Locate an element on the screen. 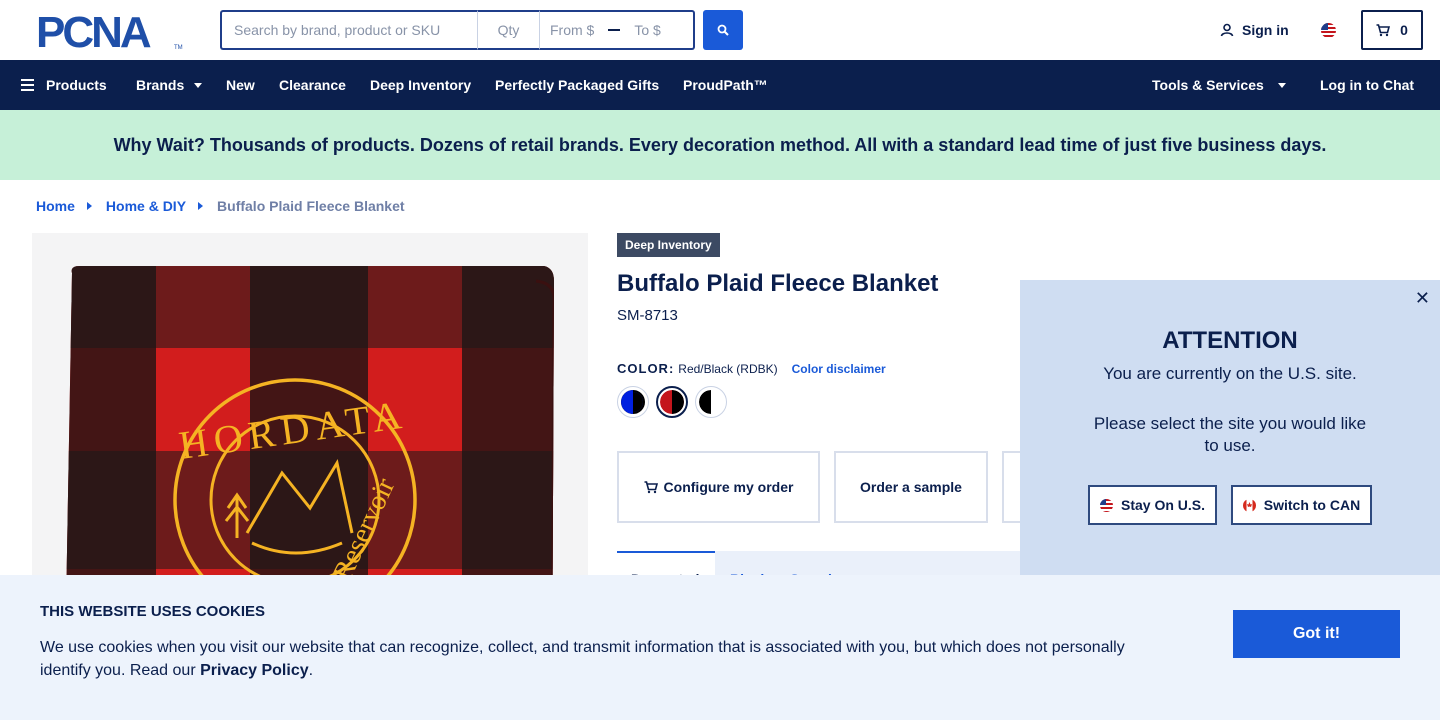  cookie-title: THIS WEBSITE USES COOKIES is located at coordinates (153, 611).